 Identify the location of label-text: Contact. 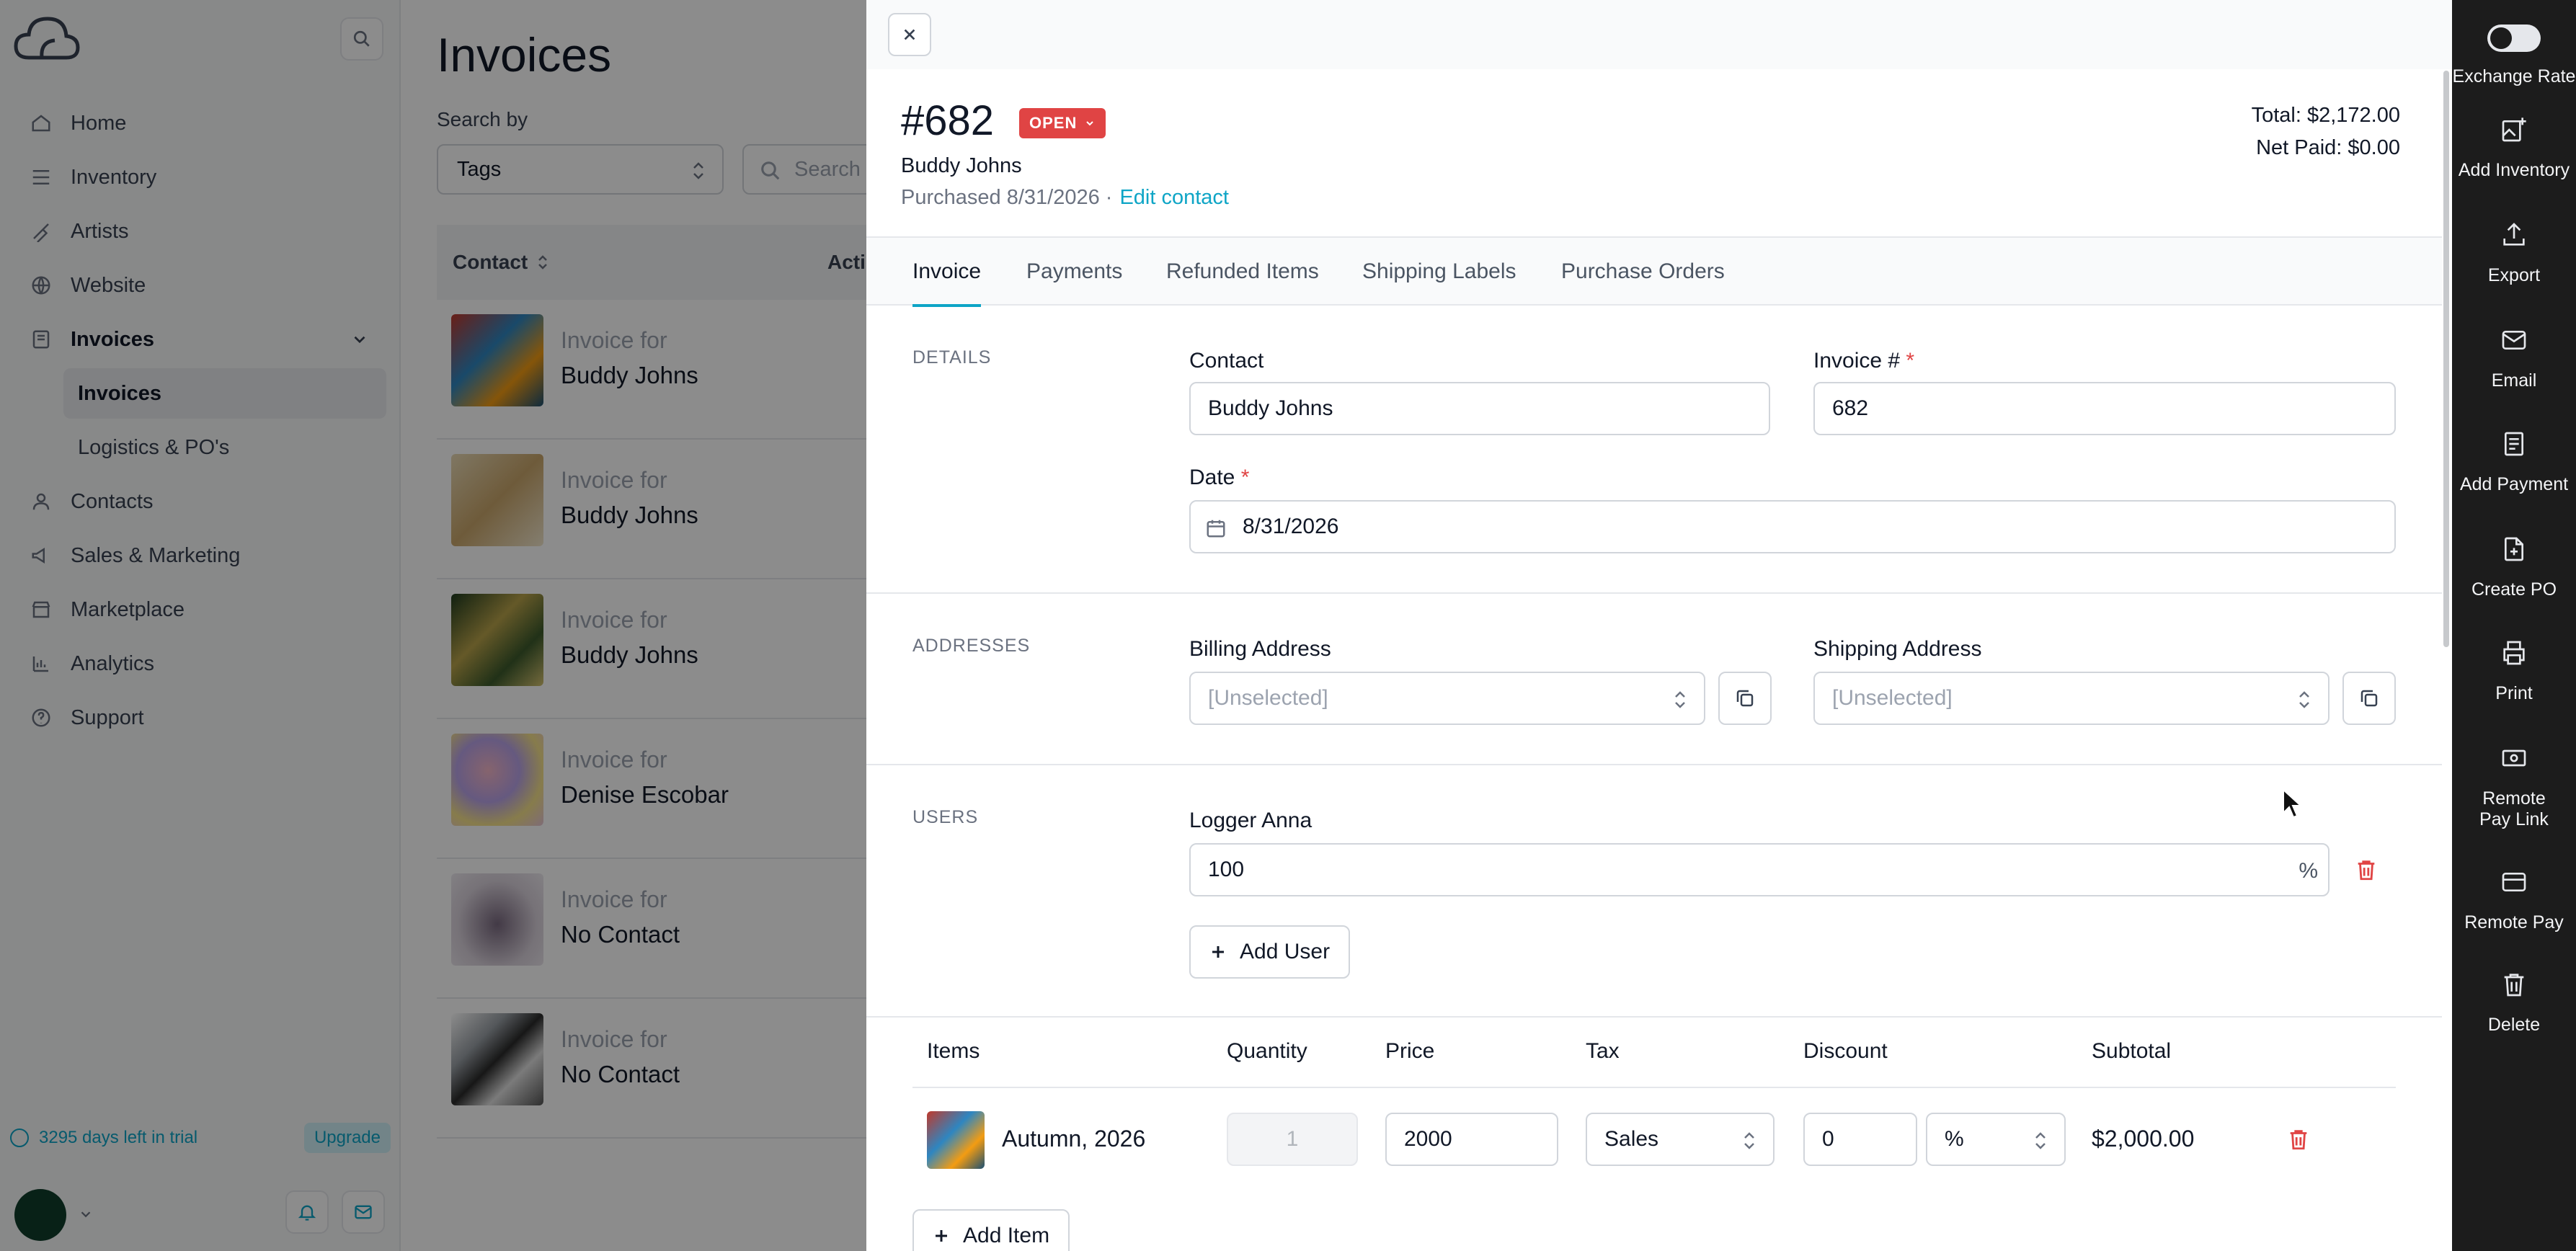
(1226, 361).